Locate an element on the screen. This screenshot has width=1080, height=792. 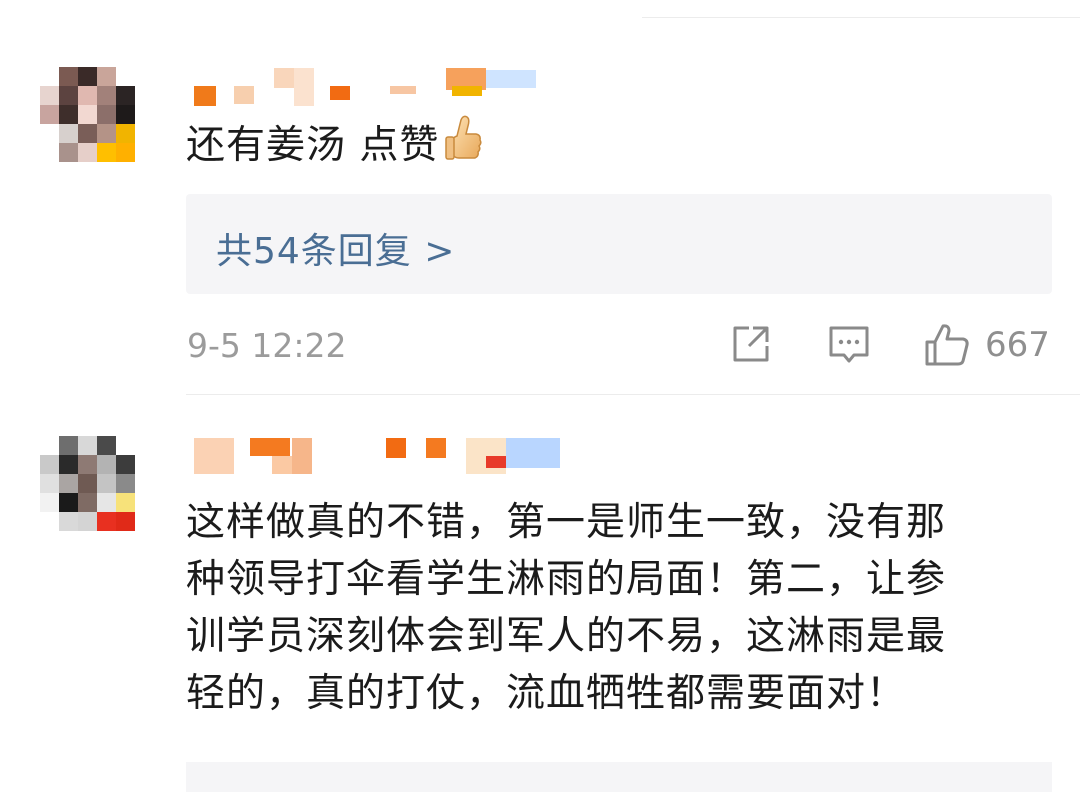
comment-icon is located at coordinates (849, 344).